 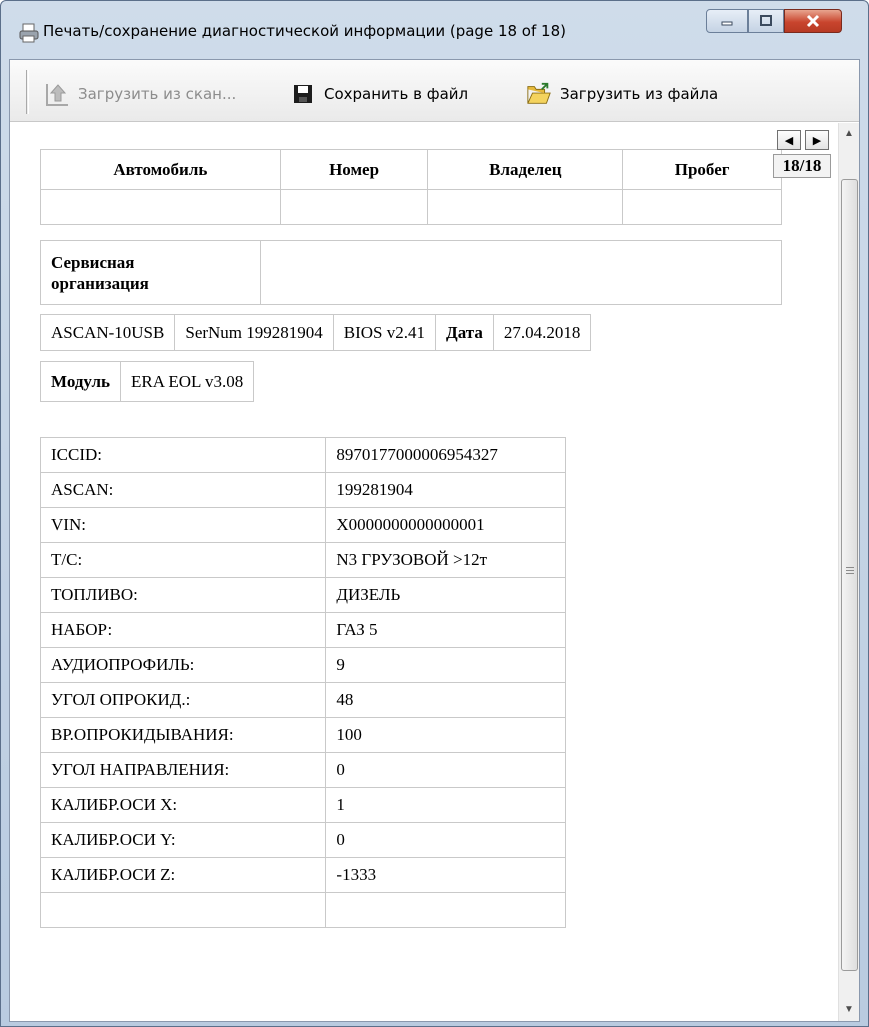 I want to click on scroll-up-arrow-icon: ▲, so click(x=849, y=133).